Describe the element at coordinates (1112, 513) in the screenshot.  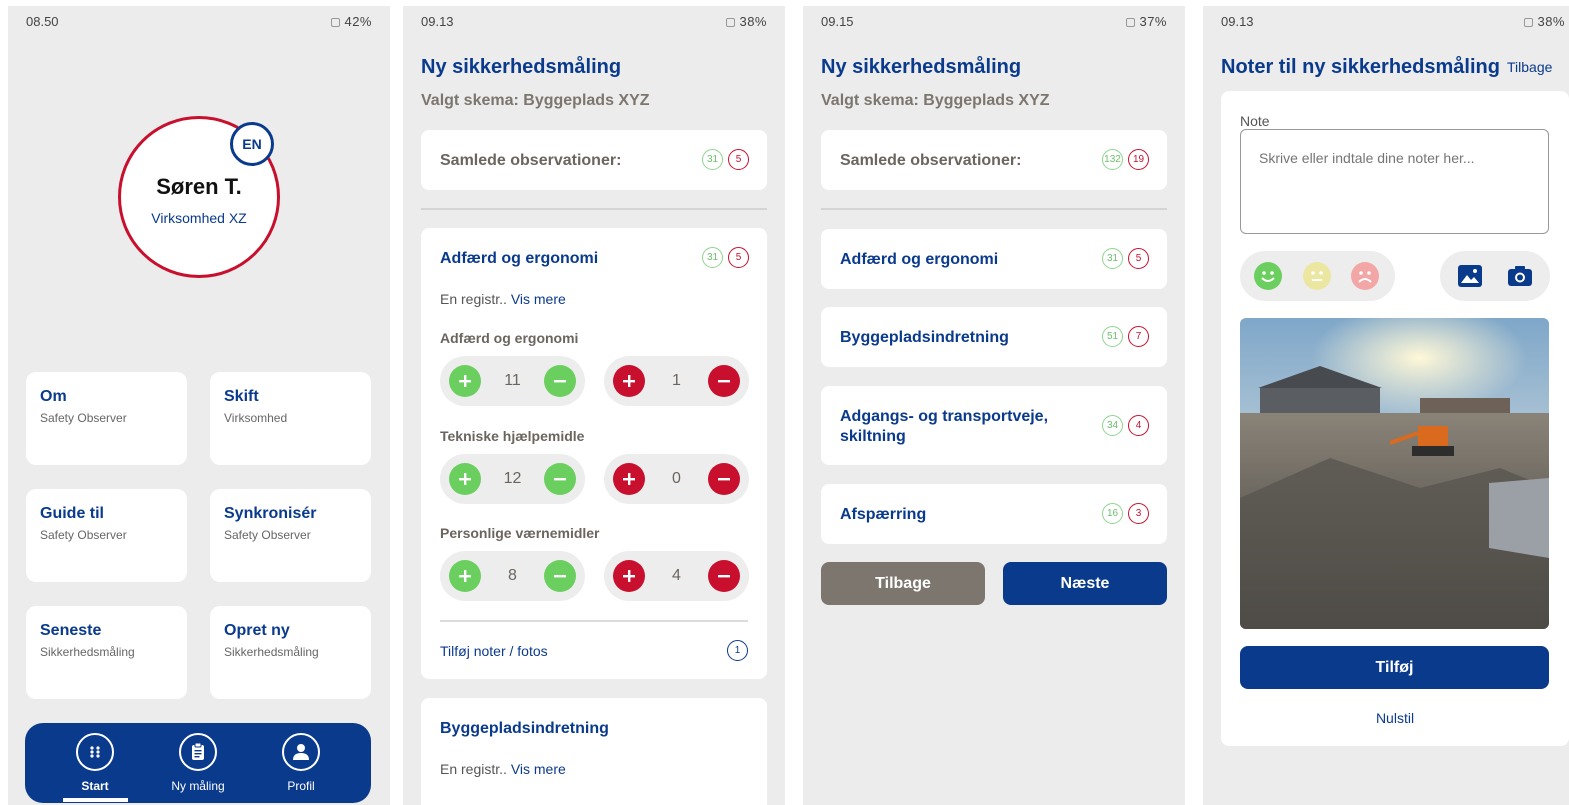
I see `positive-count-badge: 16` at that location.